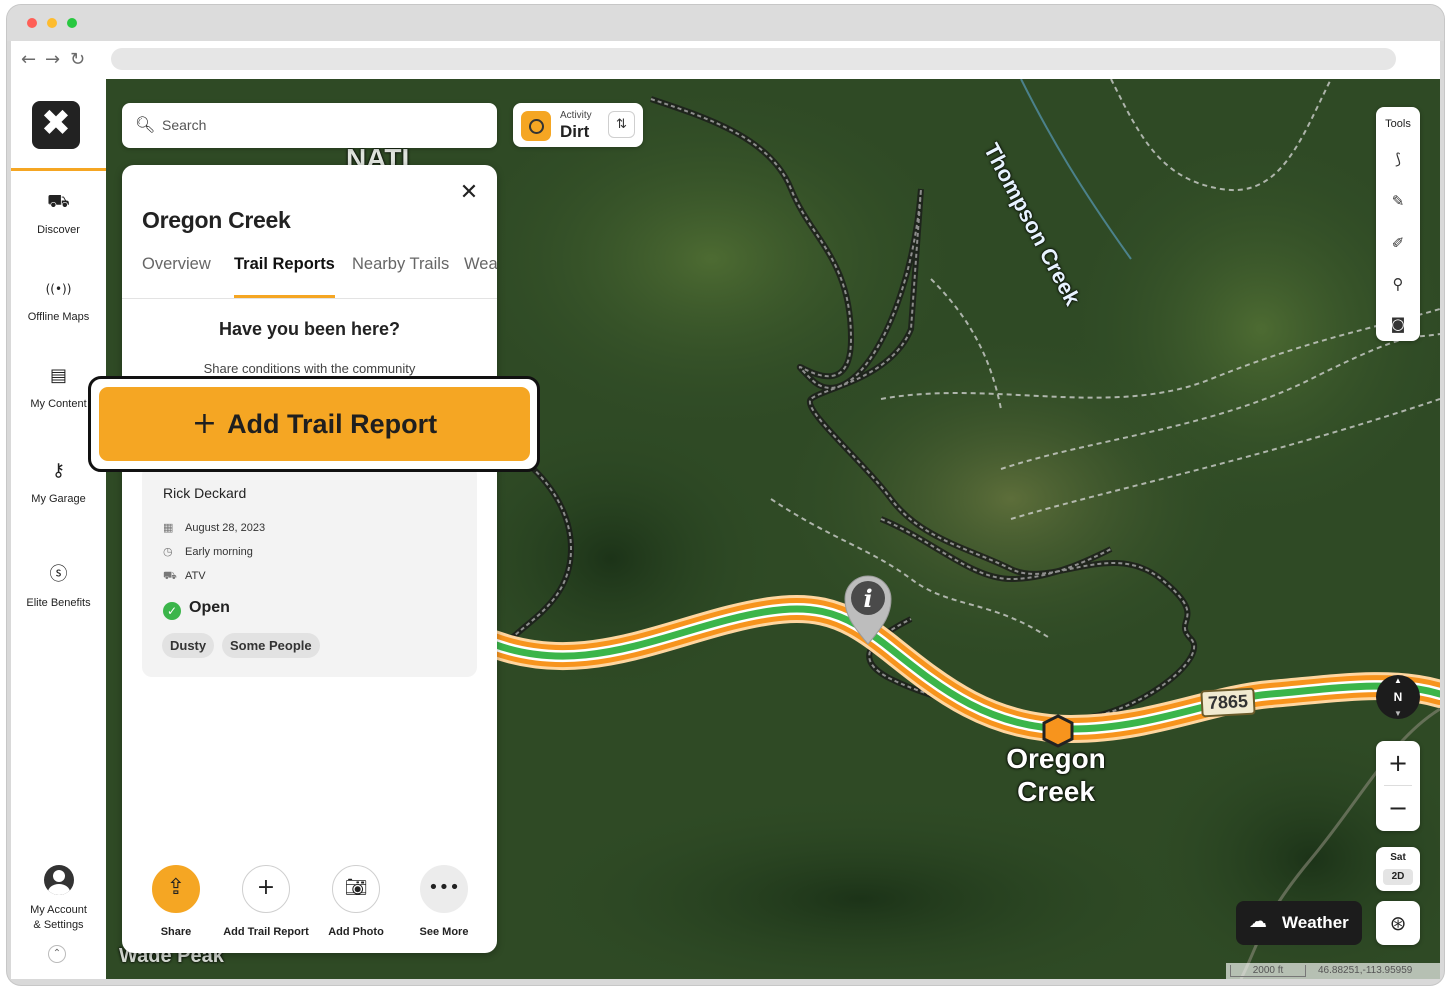  What do you see at coordinates (1398, 808) in the screenshot?
I see `zoom-out-button: −` at bounding box center [1398, 808].